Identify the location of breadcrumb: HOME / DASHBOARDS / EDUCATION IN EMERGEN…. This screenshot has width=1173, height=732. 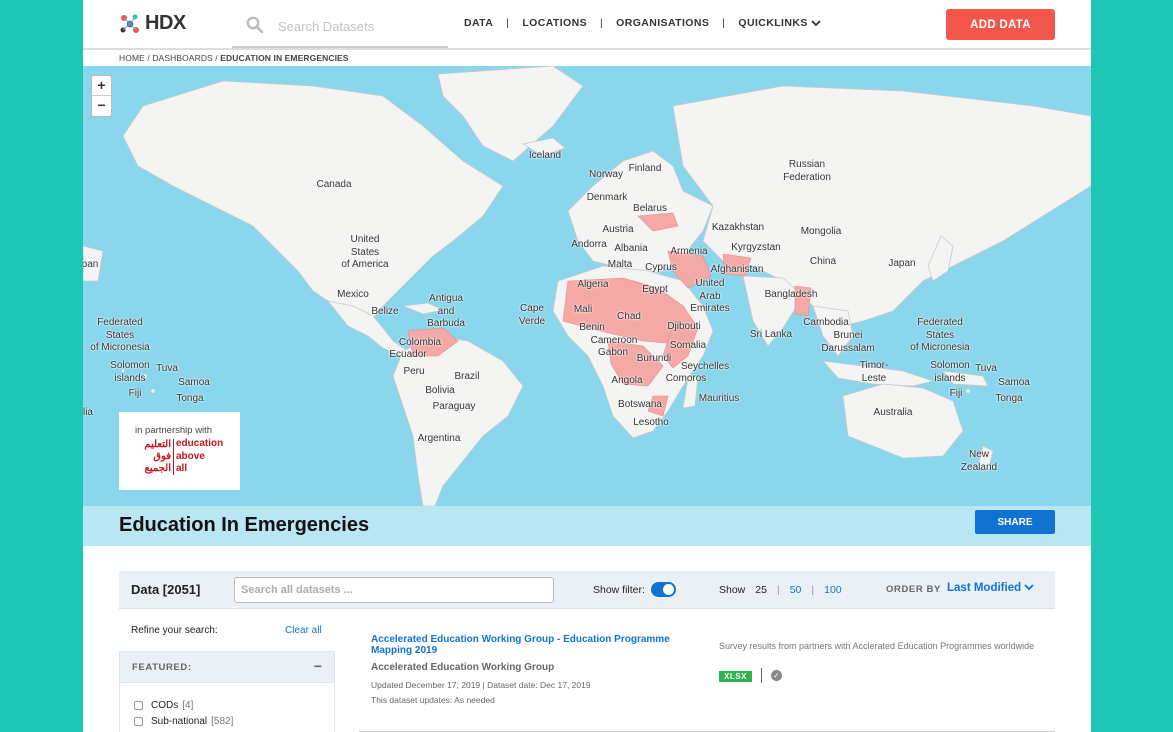
(234, 58).